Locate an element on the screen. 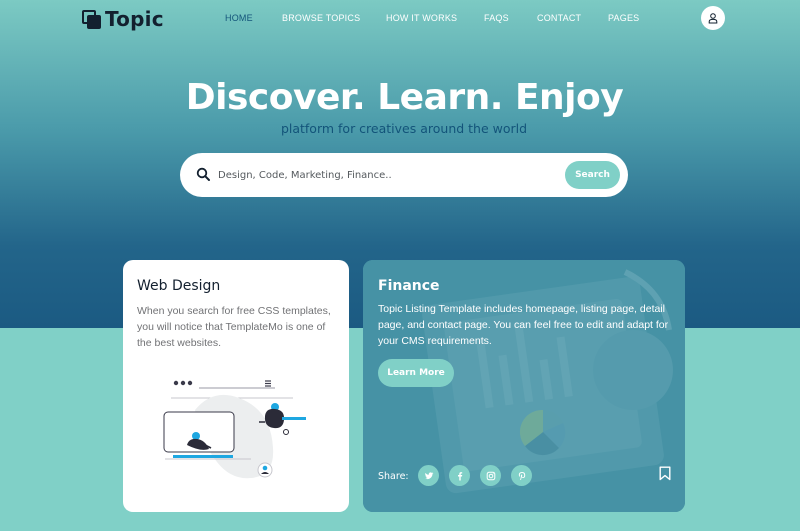  card-title: Web Design is located at coordinates (179, 286).